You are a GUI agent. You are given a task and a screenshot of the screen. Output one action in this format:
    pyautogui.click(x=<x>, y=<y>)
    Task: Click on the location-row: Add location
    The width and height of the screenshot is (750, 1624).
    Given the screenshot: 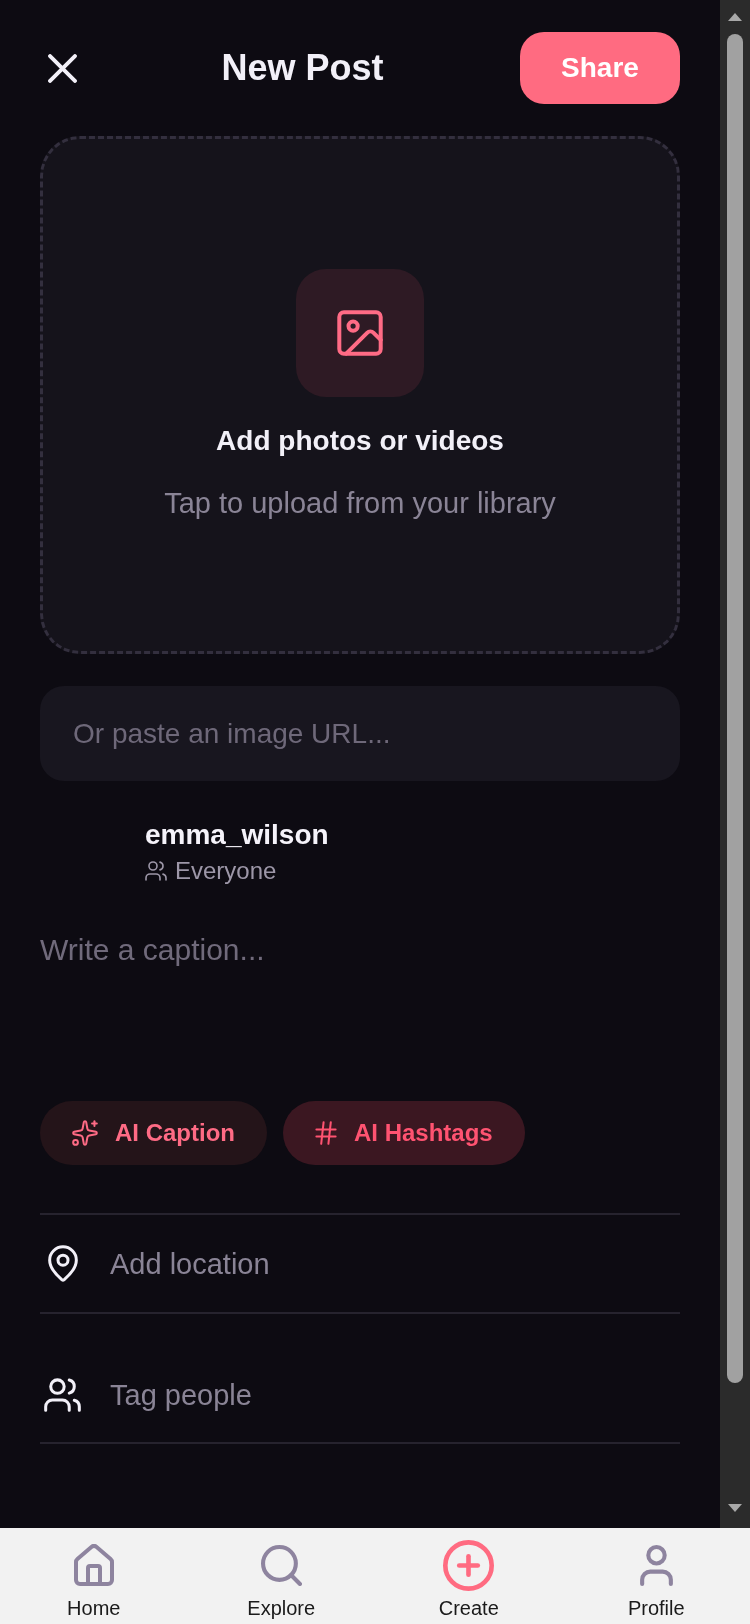 What is the action you would take?
    pyautogui.click(x=360, y=1264)
    